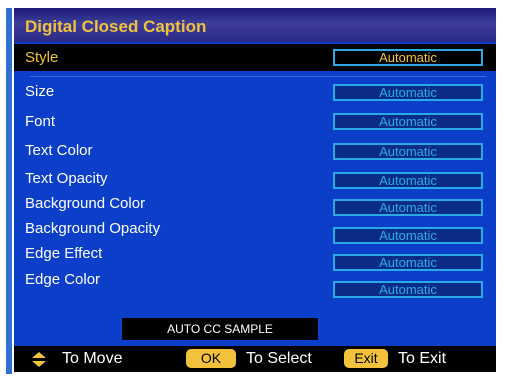  I want to click on menu-value-text-color: Automatic, so click(408, 151).